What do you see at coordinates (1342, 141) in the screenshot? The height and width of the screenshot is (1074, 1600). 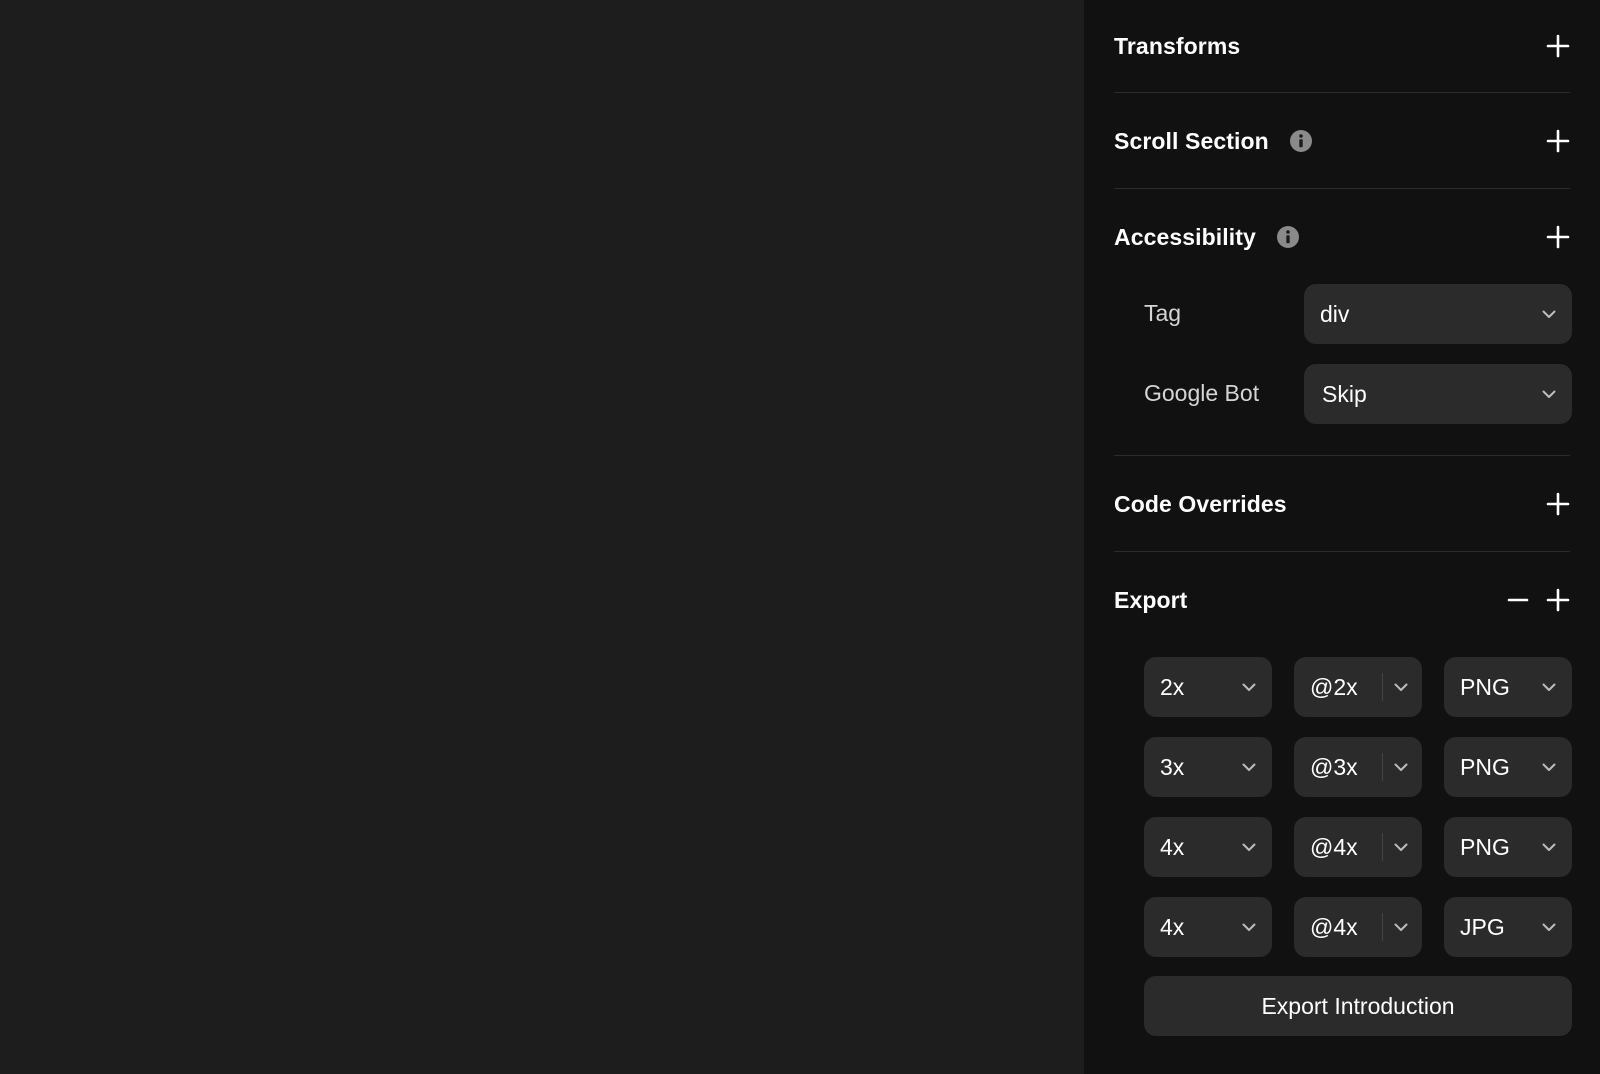 I see `scroll-section-section: Scroll Section` at bounding box center [1342, 141].